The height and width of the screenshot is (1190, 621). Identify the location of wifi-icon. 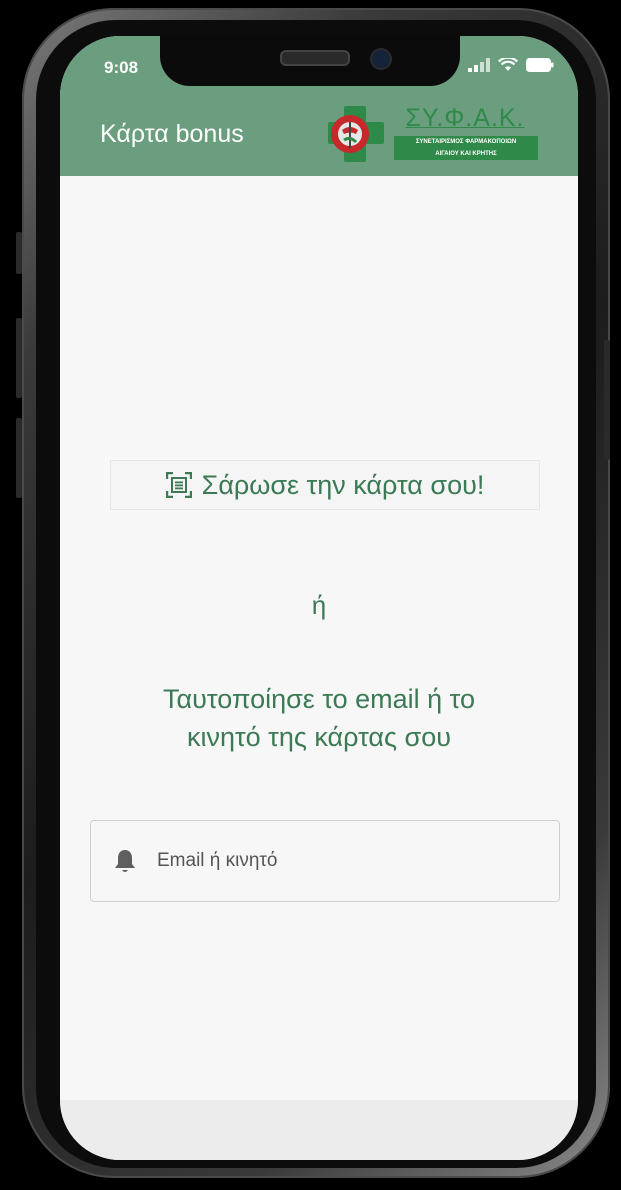
(508, 64).